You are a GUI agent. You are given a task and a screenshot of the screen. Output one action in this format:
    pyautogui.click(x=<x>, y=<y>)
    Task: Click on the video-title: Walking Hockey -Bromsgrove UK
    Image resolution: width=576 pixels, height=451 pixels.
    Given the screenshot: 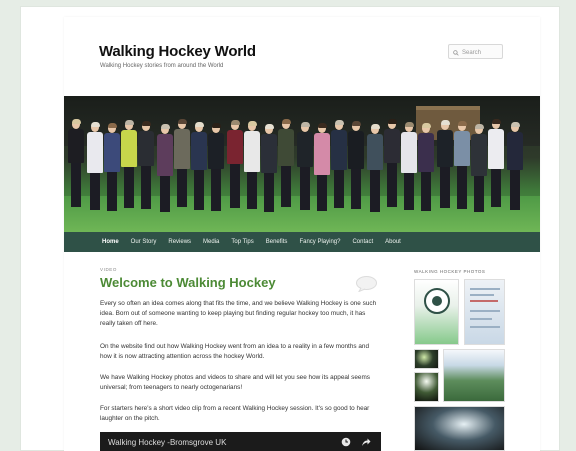 What is the action you would take?
    pyautogui.click(x=167, y=442)
    